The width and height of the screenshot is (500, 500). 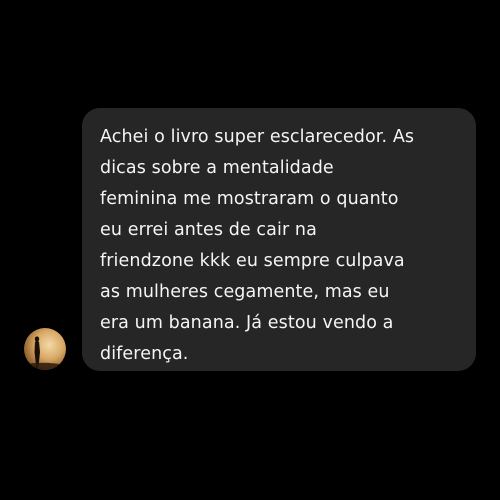 I want to click on user-avatar-silhouette-sunset-icon, so click(x=45, y=353).